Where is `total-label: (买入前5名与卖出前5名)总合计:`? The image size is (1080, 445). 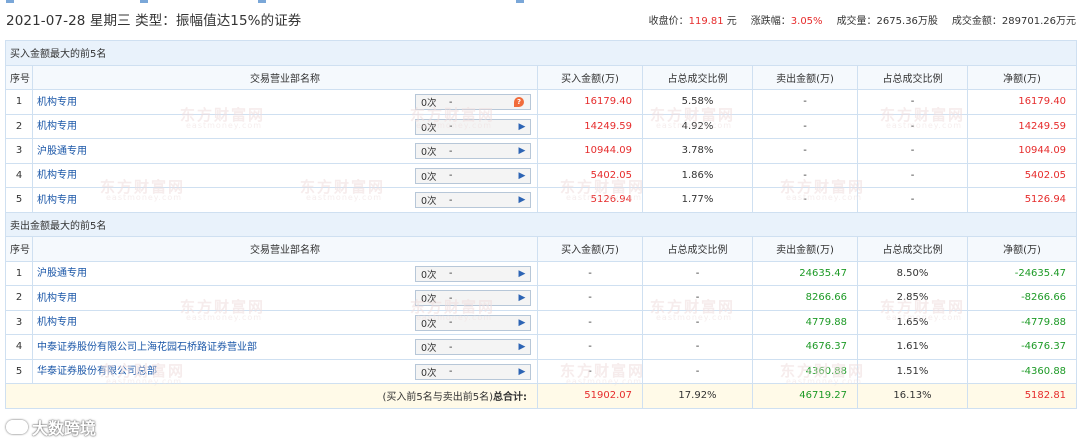 total-label: (买入前5名与卖出前5名)总合计: is located at coordinates (271, 396).